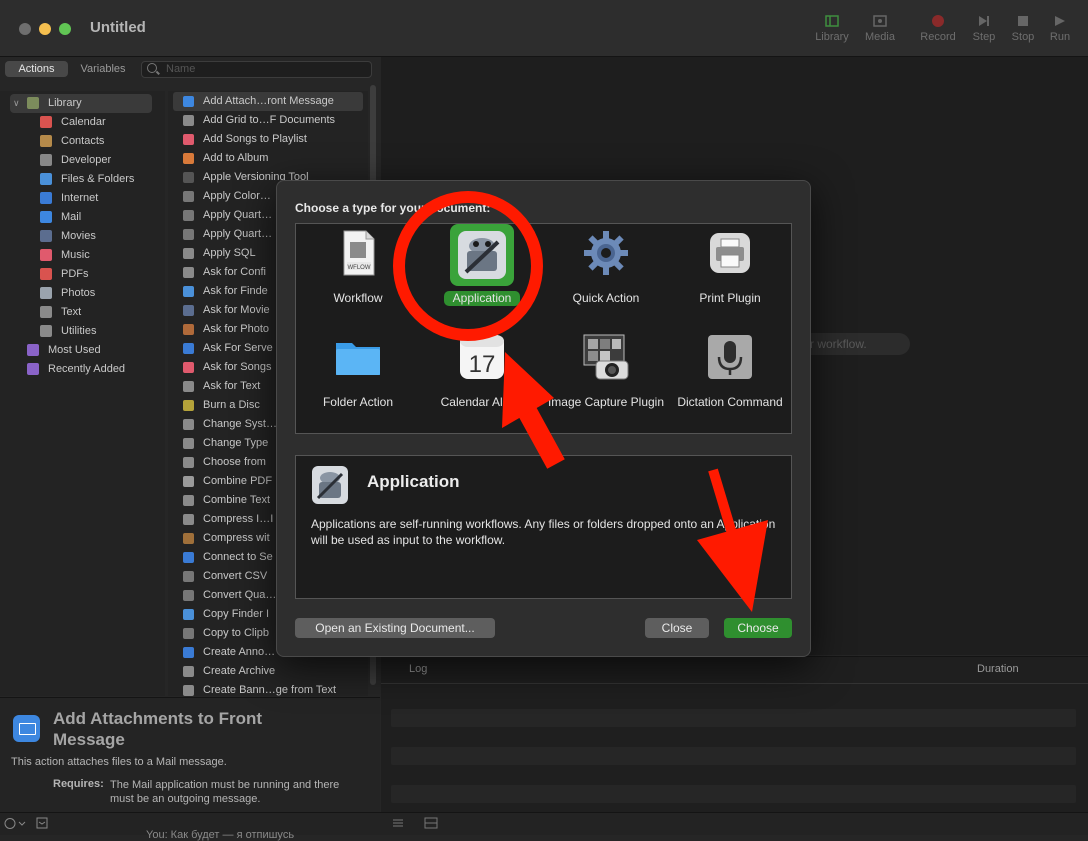 The width and height of the screenshot is (1088, 841). Describe the element at coordinates (98, 179) in the screenshot. I see `sidebar-item-label: Files & Folders` at that location.